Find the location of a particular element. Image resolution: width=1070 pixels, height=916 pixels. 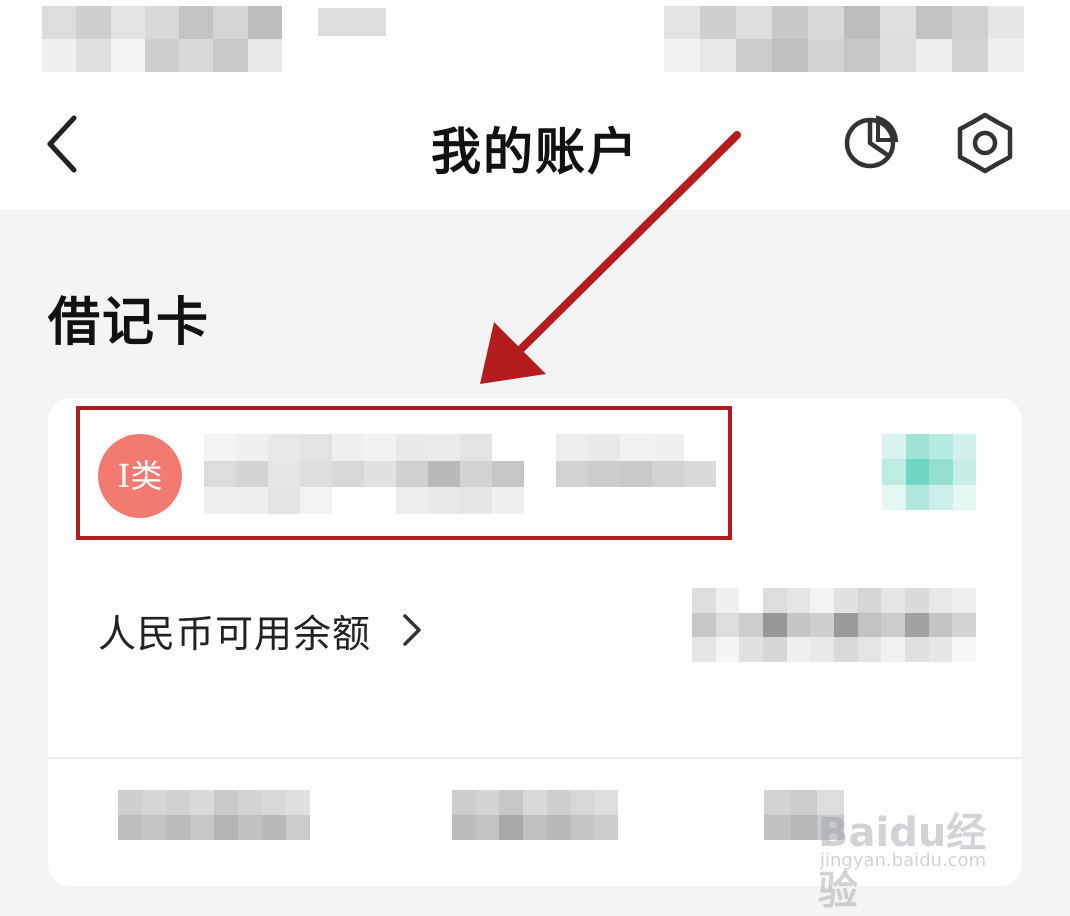

section-title: 借记卡 is located at coordinates (129, 323).